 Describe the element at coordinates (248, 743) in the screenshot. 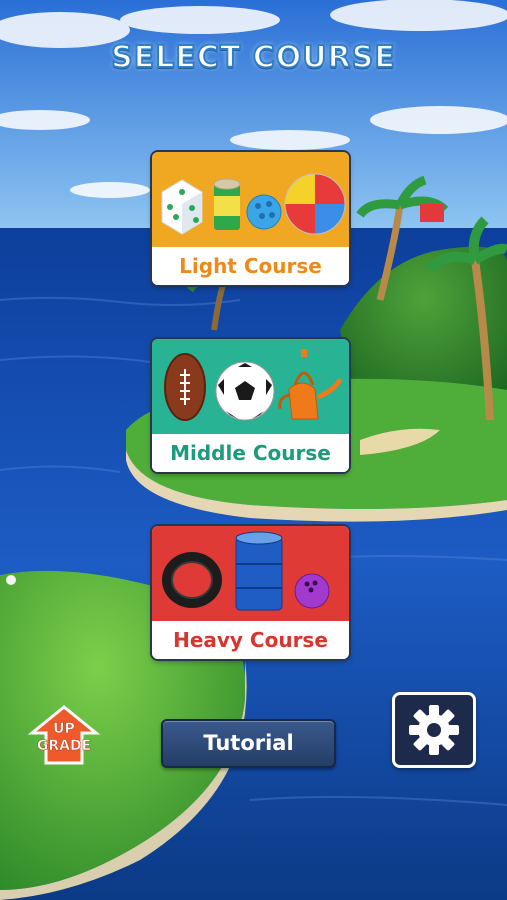

I see `tutorial-button: Tutorial` at that location.